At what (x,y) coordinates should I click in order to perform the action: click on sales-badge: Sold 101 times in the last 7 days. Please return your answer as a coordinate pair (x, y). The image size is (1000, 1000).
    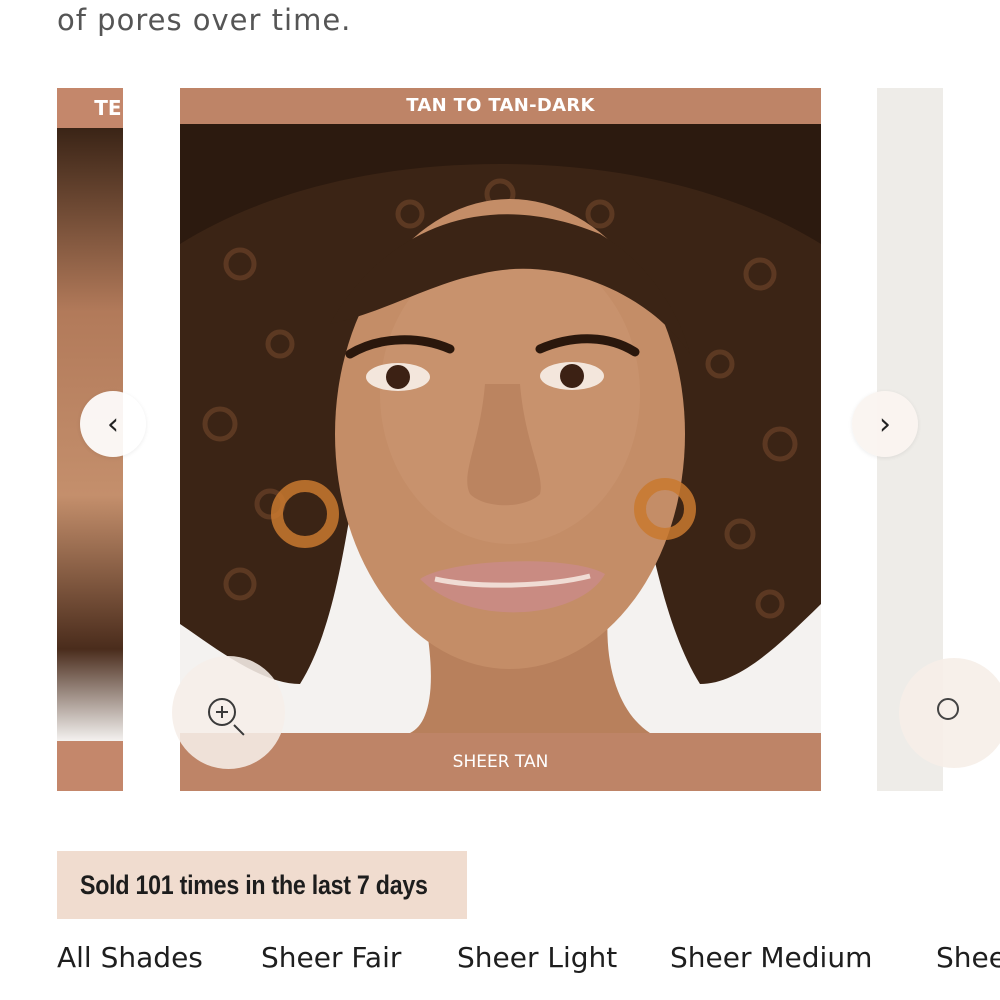
    Looking at the image, I should click on (262, 885).